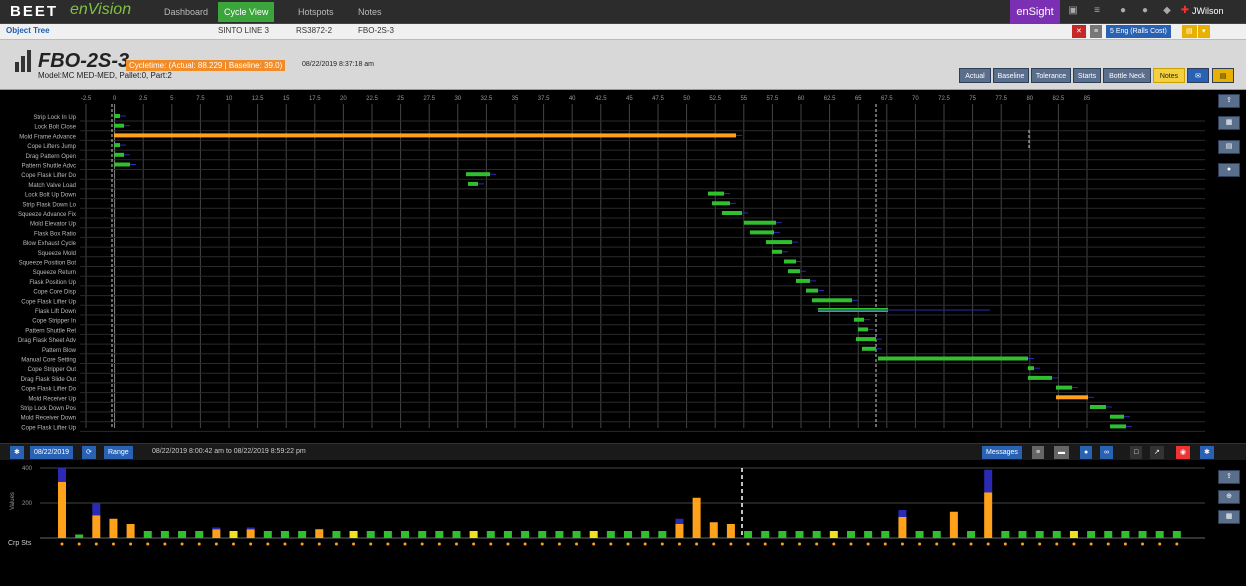 The height and width of the screenshot is (586, 1246). I want to click on trend-button: ↗, so click(1157, 452).